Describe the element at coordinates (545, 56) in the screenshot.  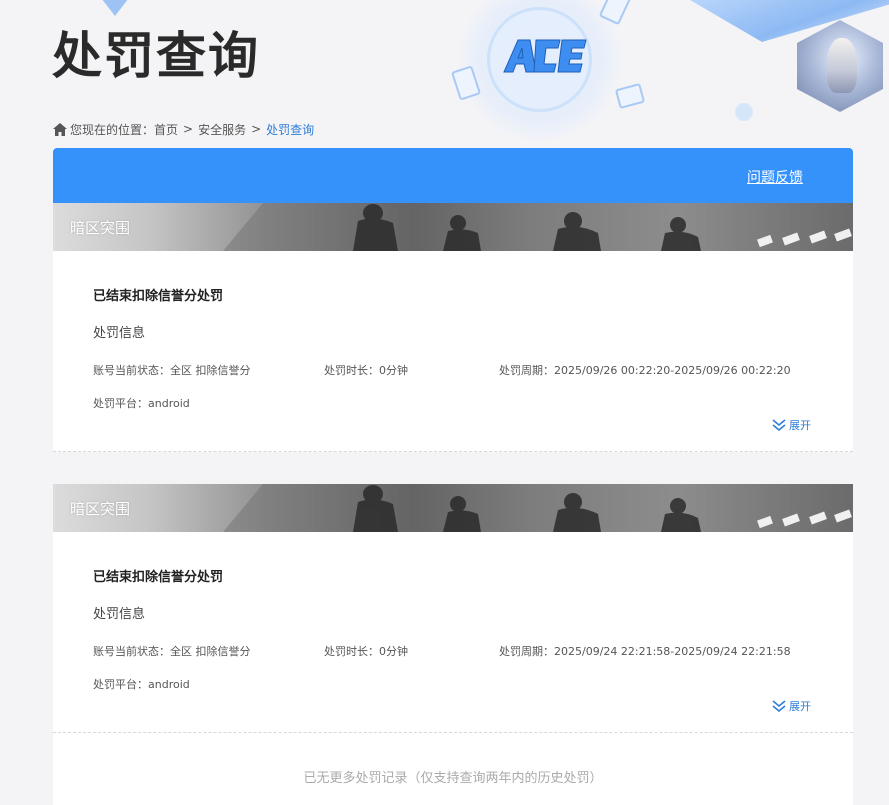
I see `ace-logo` at that location.